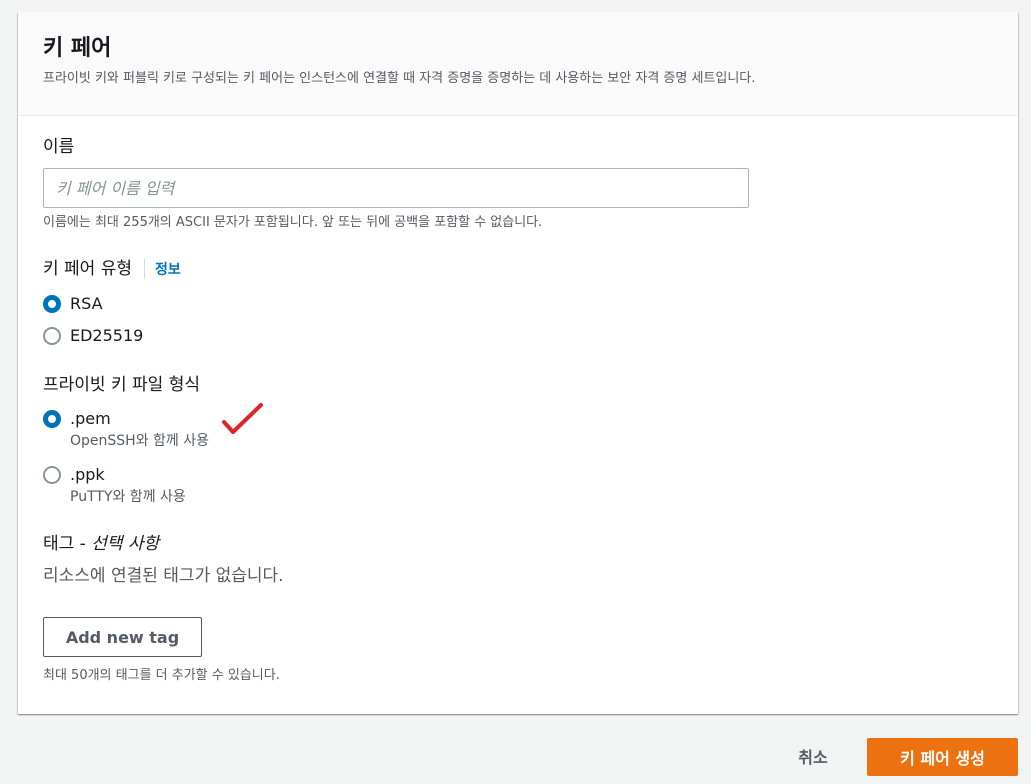 This screenshot has width=1031, height=784. I want to click on tags-hint: 최대 50개의 태그를 더 추가할 수 있습니다., so click(161, 675).